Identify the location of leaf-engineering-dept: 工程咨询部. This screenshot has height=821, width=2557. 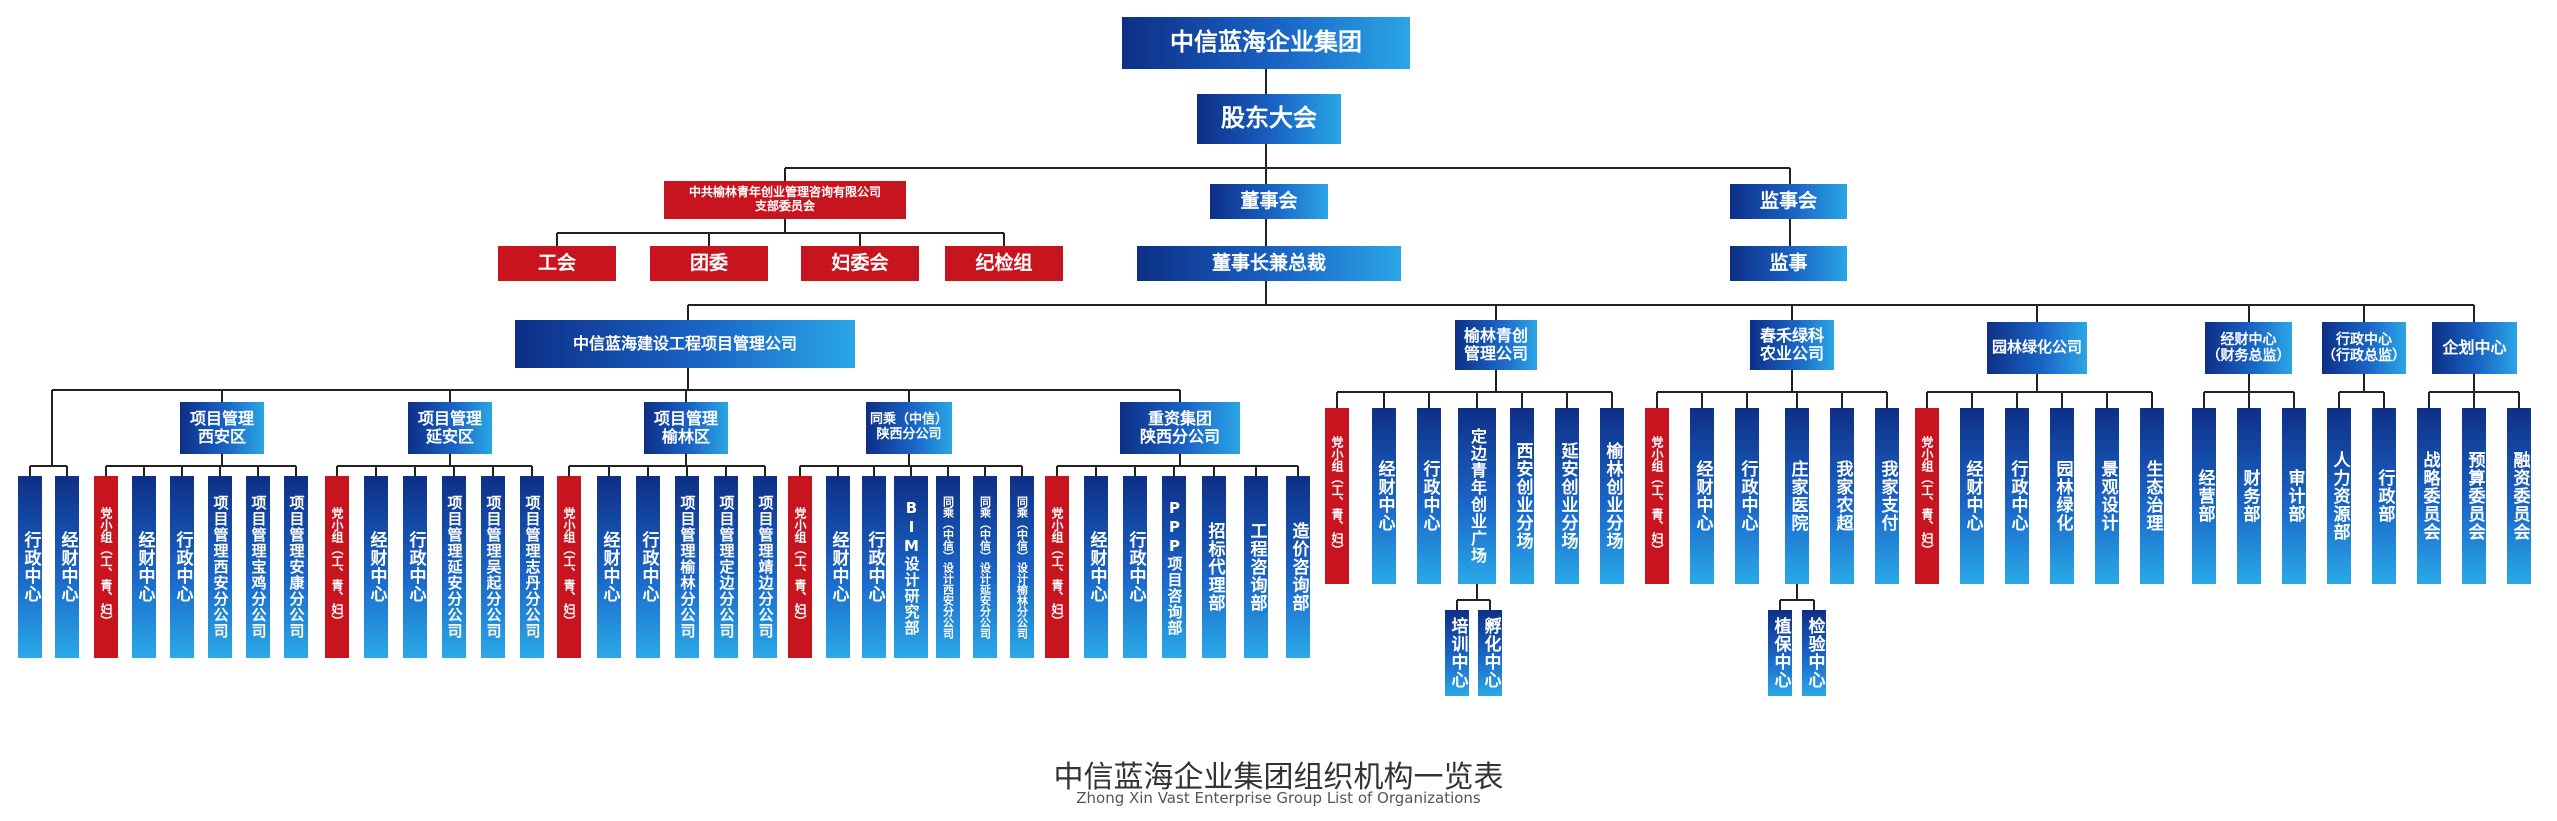
(1256, 567).